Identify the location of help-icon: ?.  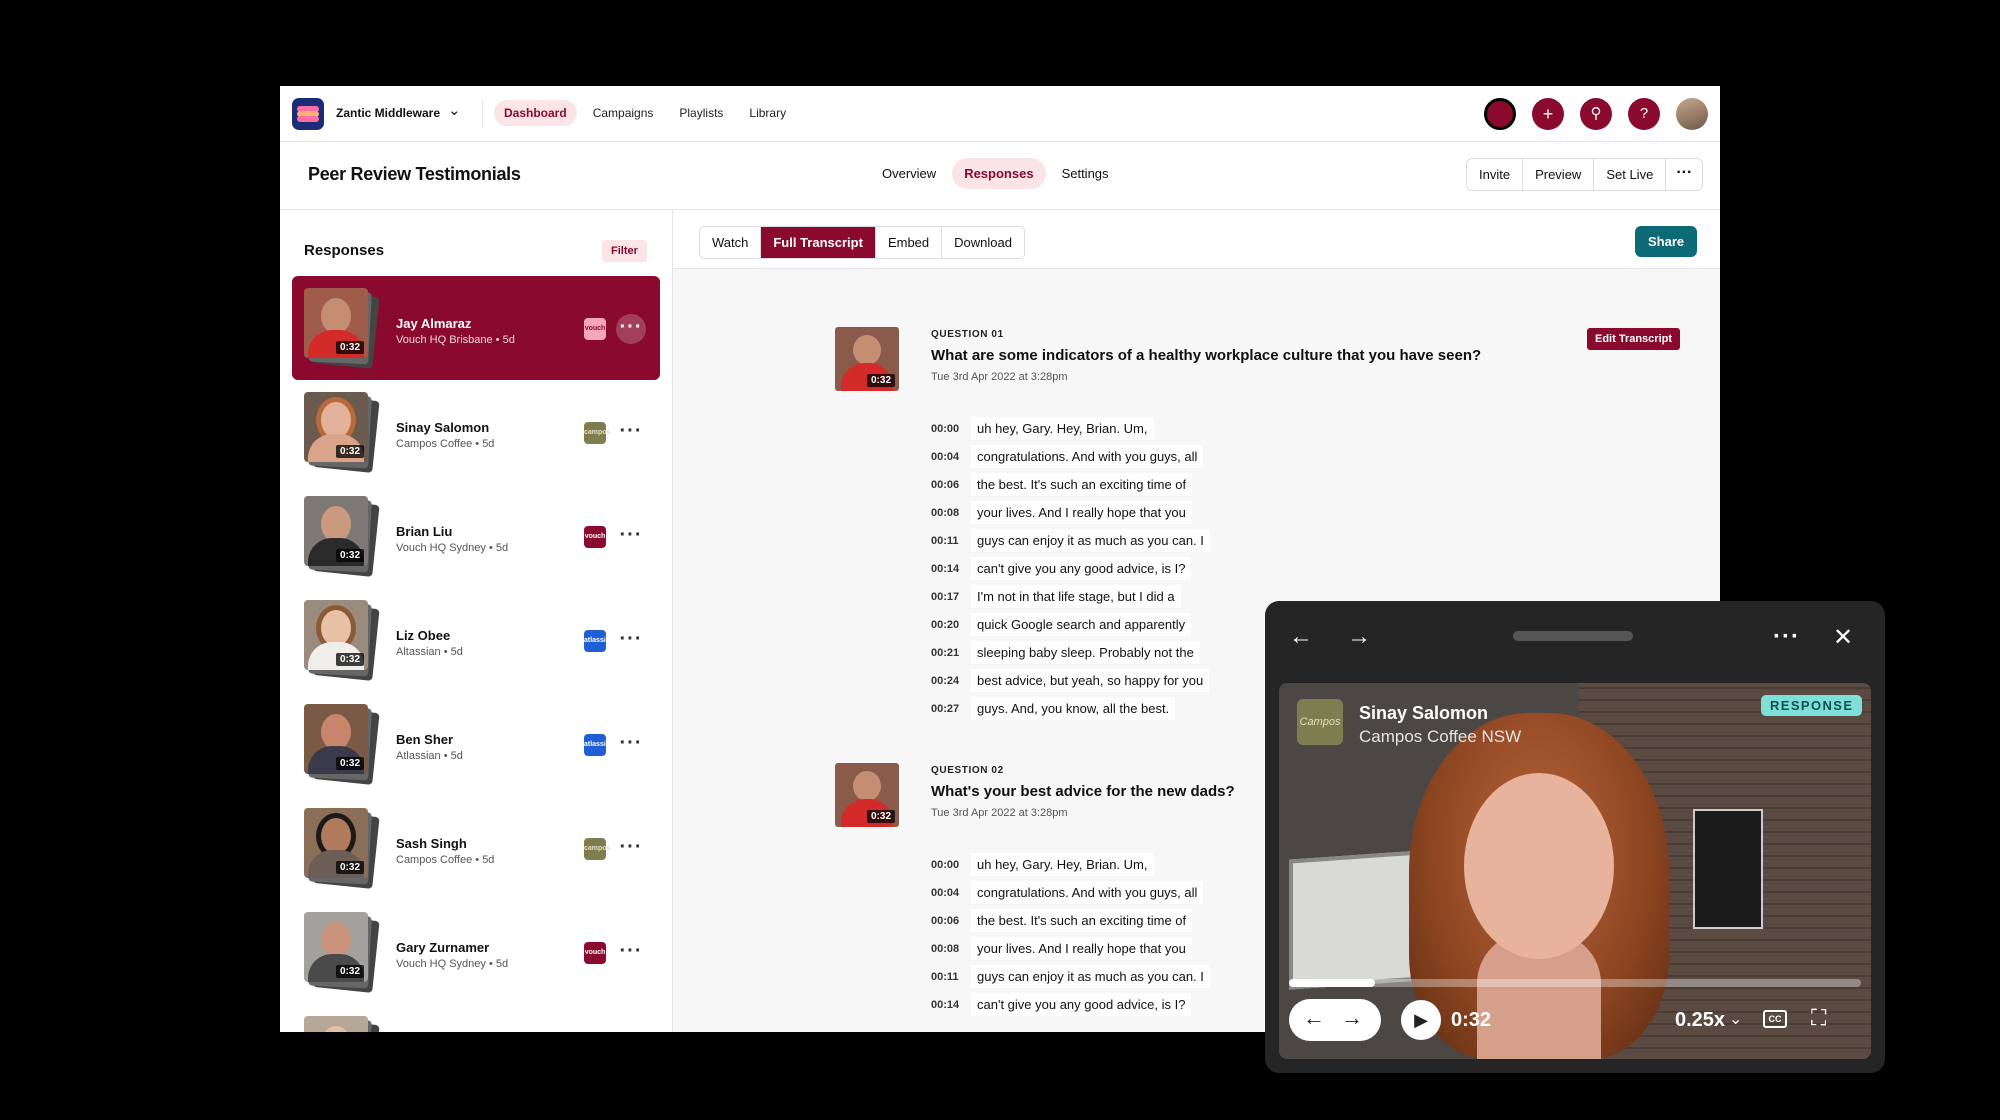
(1644, 114).